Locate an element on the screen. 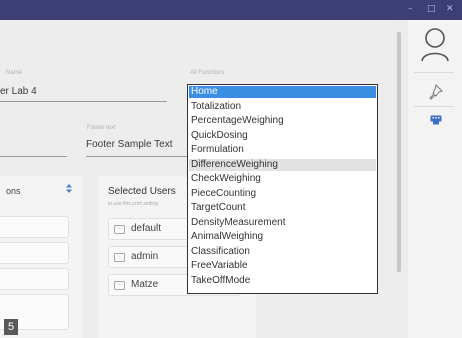 This screenshot has width=462, height=338. dropdown-option: QuickDosing is located at coordinates (282, 136).